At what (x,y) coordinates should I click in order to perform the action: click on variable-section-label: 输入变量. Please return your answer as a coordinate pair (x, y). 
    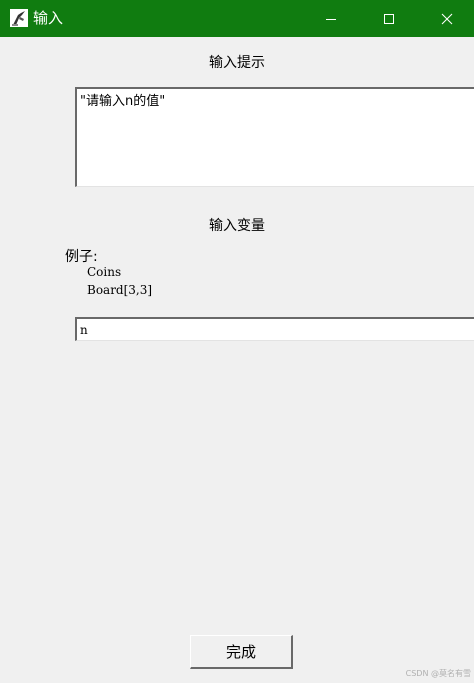
    Looking at the image, I should click on (237, 226).